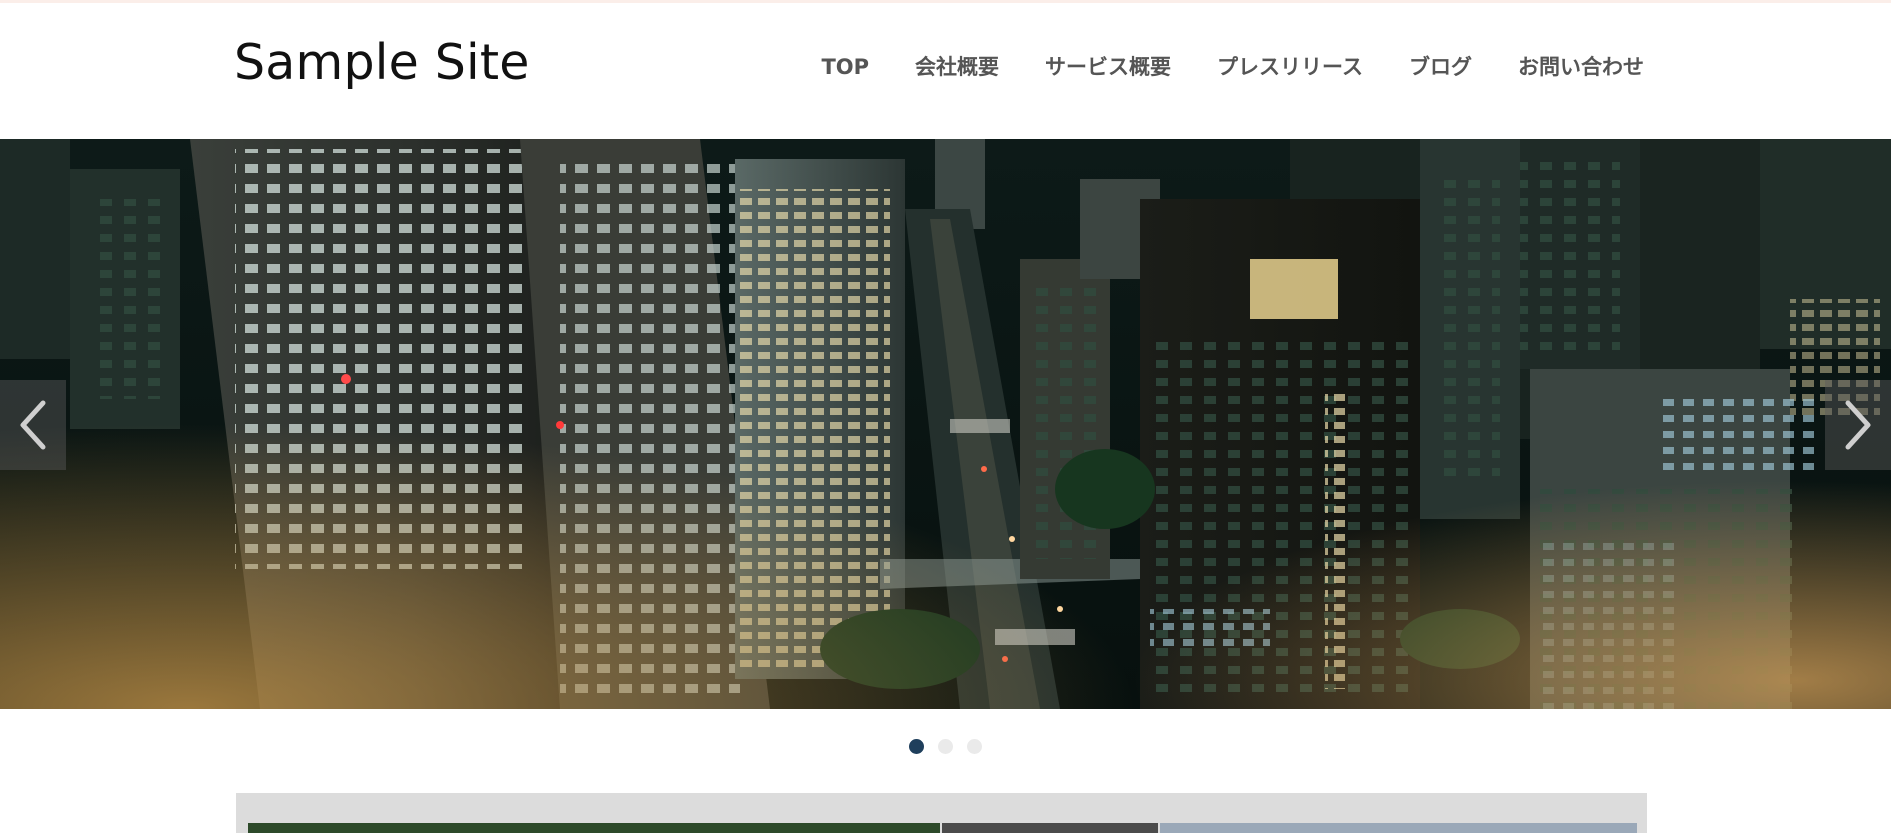  What do you see at coordinates (1108, 67) in the screenshot?
I see `nav-item-services: サービス概要` at bounding box center [1108, 67].